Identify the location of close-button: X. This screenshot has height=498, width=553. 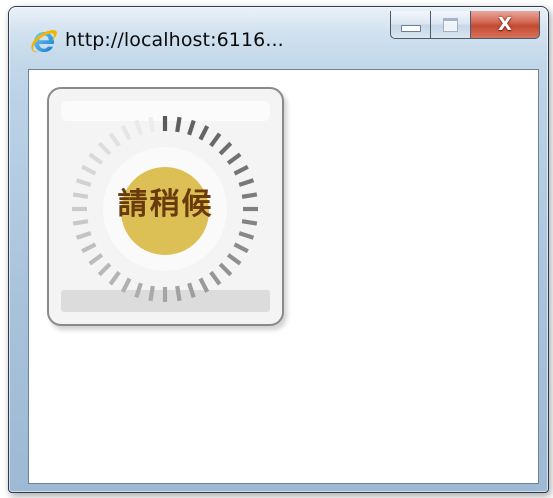
(505, 25).